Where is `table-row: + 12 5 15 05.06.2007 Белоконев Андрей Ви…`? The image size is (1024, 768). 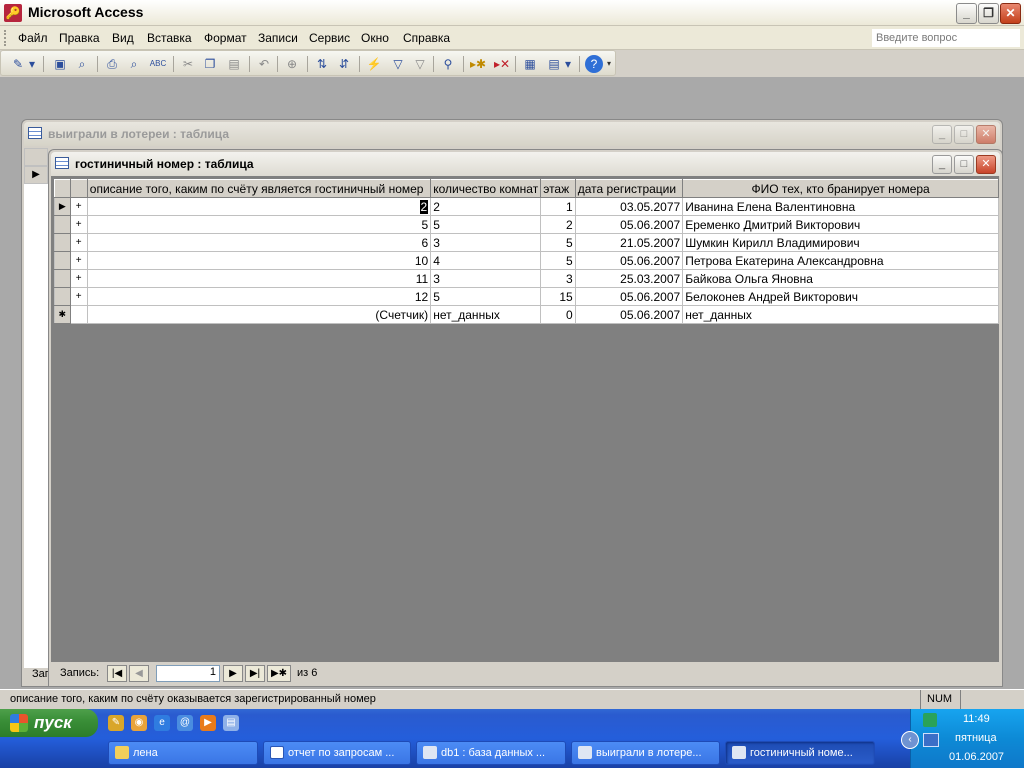 table-row: + 12 5 15 05.06.2007 Белоконев Андрей Ви… is located at coordinates (526, 296).